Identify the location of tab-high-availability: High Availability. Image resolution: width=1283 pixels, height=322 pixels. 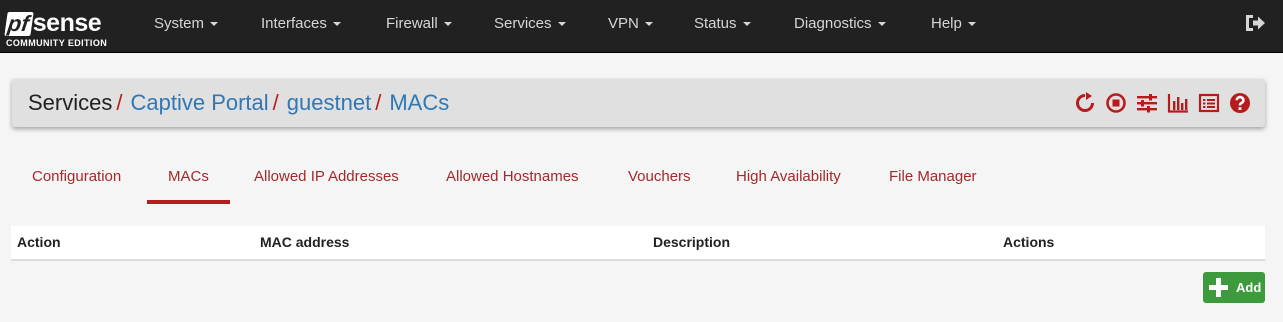
(788, 182).